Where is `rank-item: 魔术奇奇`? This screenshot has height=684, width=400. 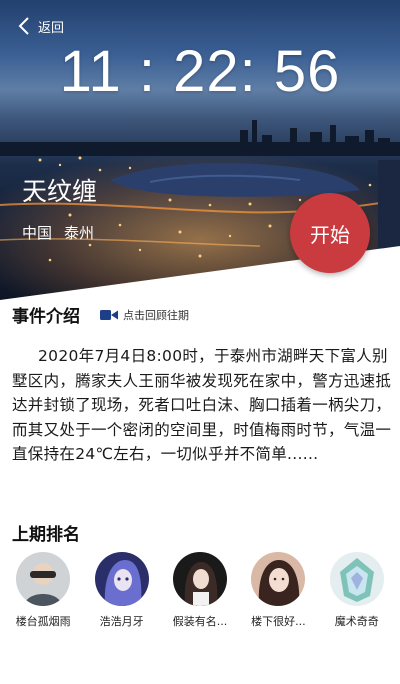 rank-item: 魔术奇奇 is located at coordinates (357, 590).